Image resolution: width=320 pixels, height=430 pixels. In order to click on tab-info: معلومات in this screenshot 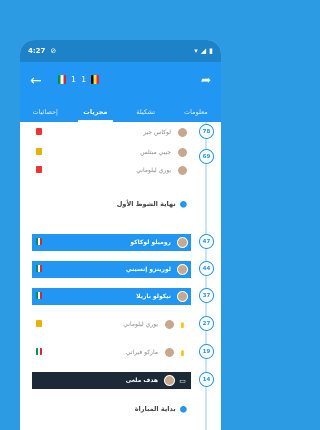, I will do `click(196, 113)`.